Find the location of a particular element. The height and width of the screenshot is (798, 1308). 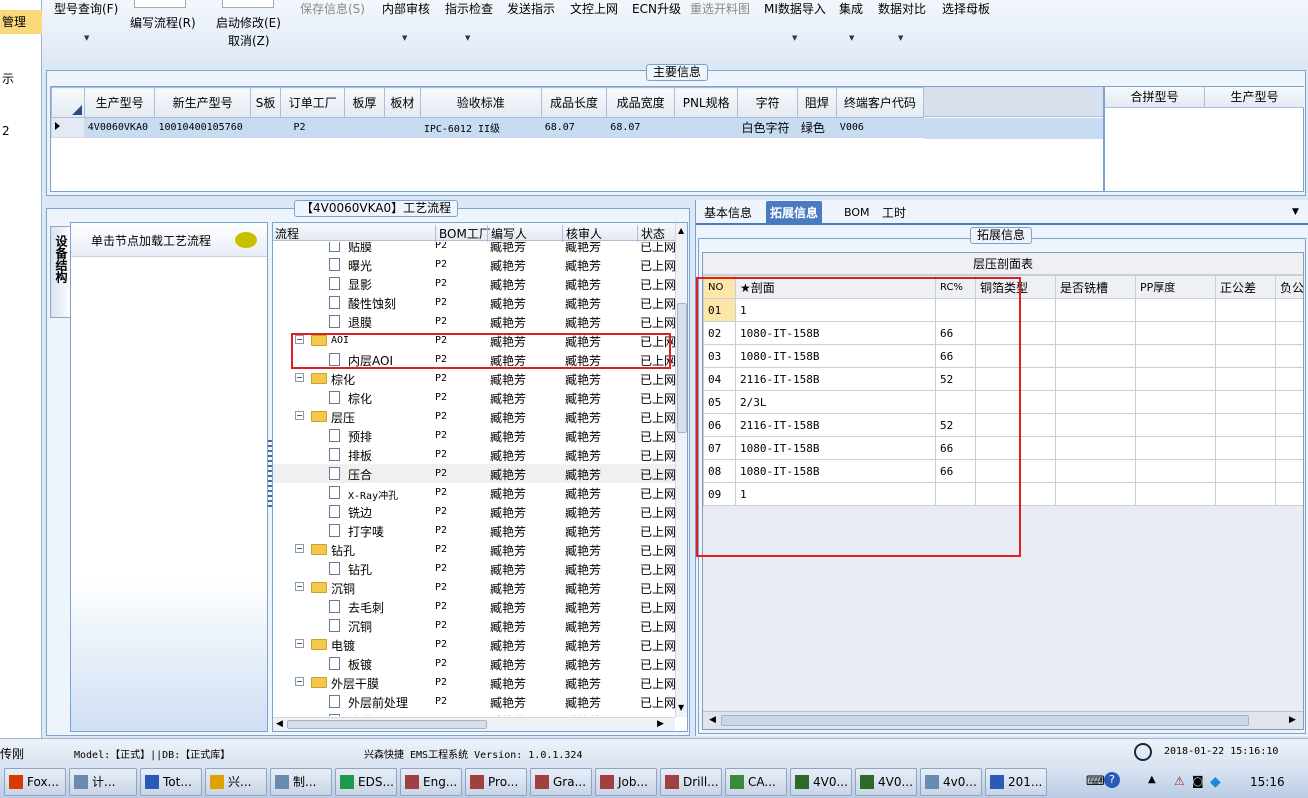

horizontal-scrollbar: ◀ ▶ is located at coordinates (474, 724).